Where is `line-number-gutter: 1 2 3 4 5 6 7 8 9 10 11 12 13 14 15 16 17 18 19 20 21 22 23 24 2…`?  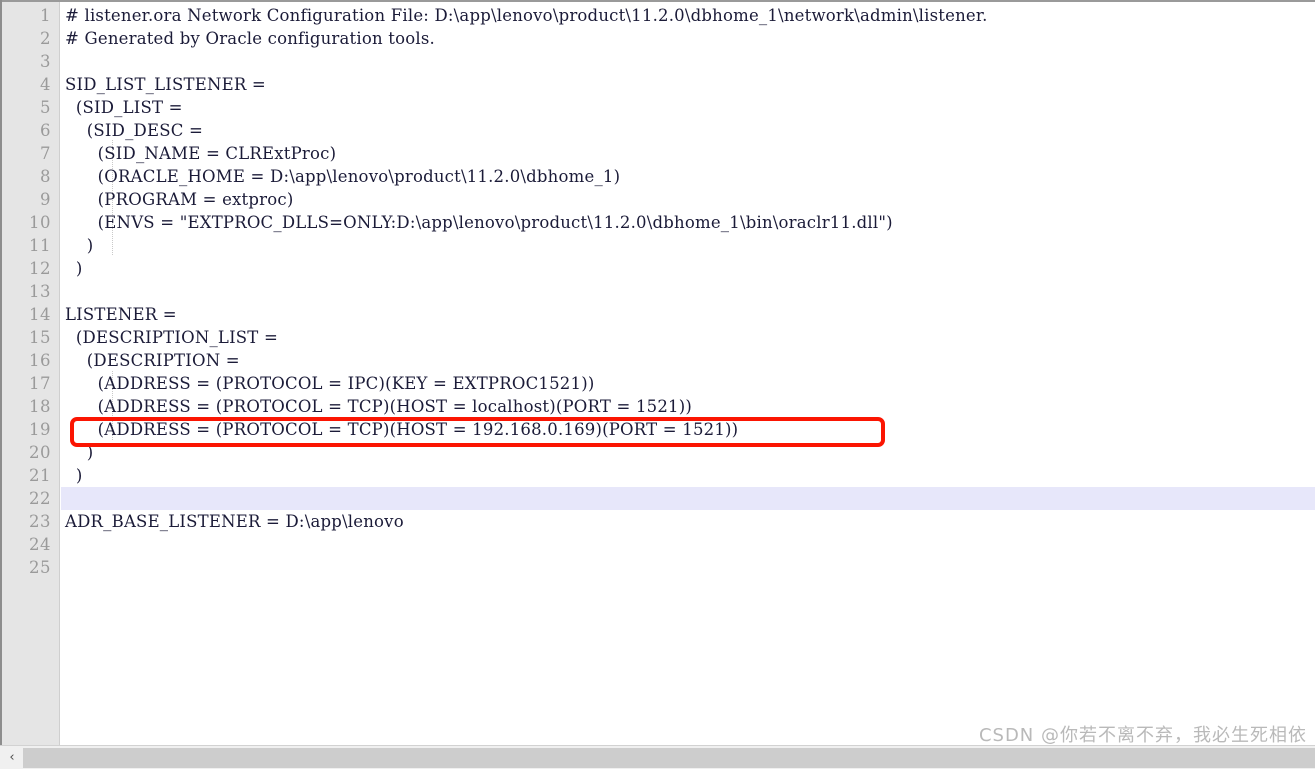 line-number-gutter: 1 2 3 4 5 6 7 8 9 10 11 12 13 14 15 16 17 18 19 20 21 22 23 24 2… is located at coordinates (31, 373).